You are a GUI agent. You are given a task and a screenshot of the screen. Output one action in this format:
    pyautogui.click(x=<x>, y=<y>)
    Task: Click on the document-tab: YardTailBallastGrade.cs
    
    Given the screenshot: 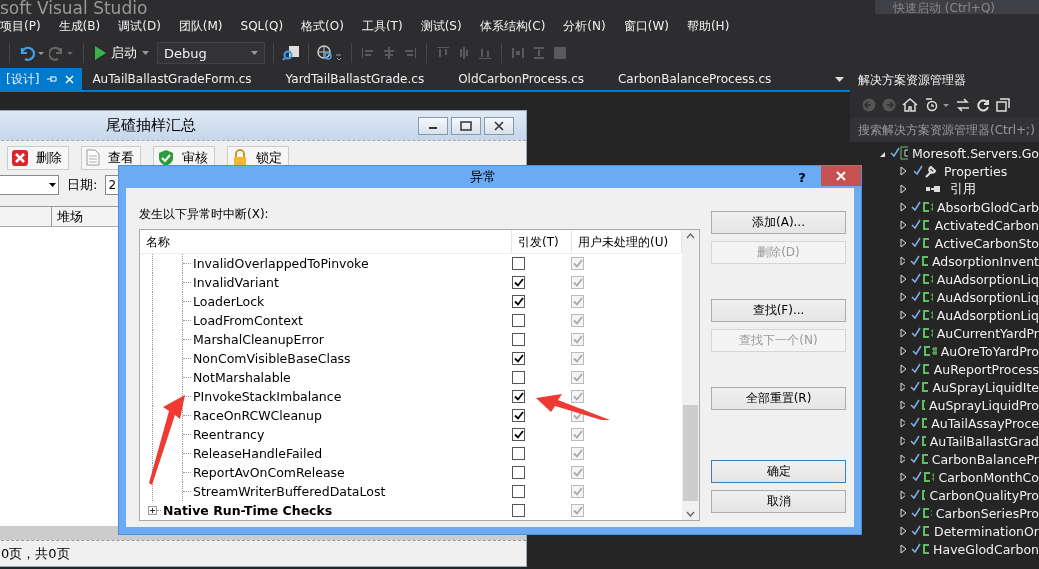 What is the action you would take?
    pyautogui.click(x=362, y=79)
    